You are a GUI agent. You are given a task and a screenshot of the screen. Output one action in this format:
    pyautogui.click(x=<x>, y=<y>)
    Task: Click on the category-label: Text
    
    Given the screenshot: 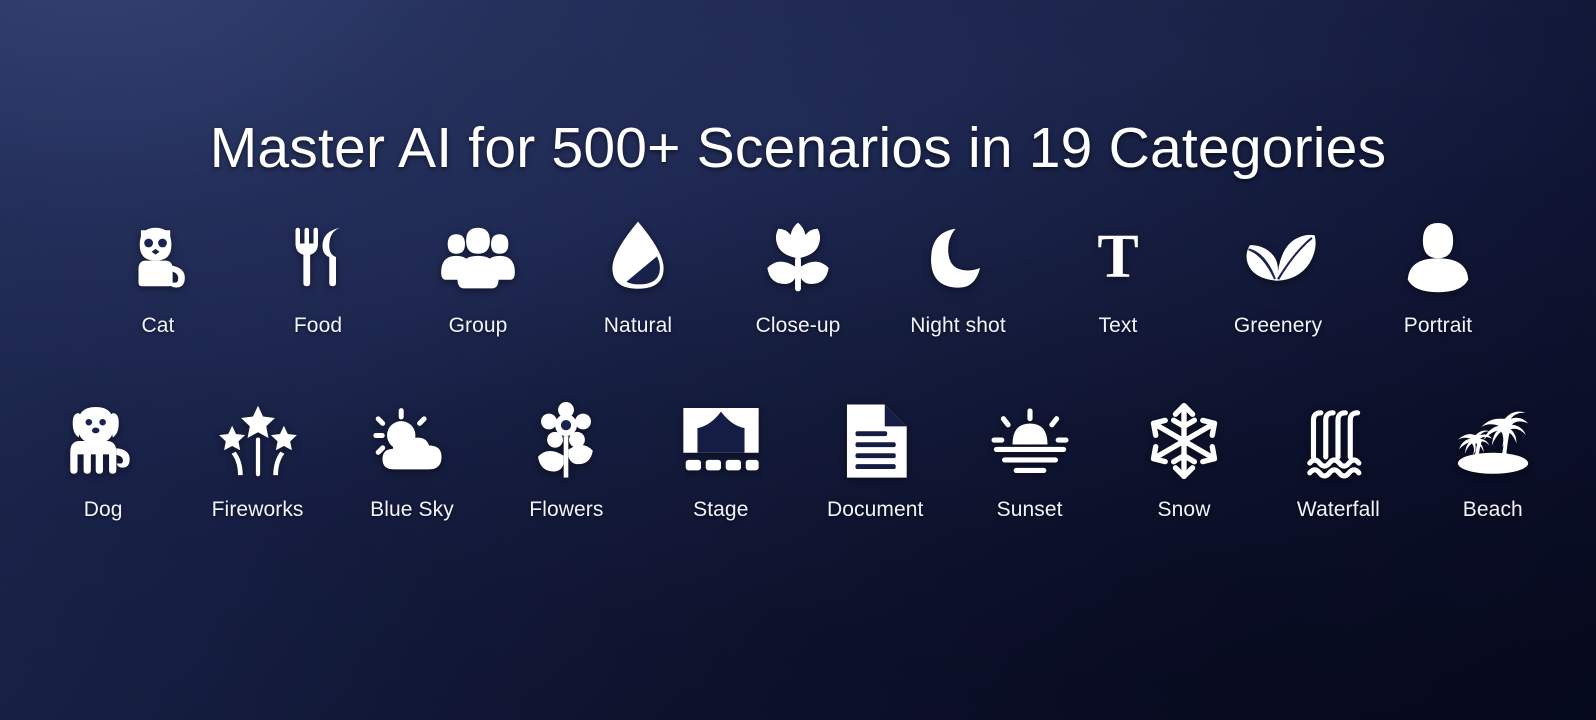 What is the action you would take?
    pyautogui.click(x=1118, y=325)
    